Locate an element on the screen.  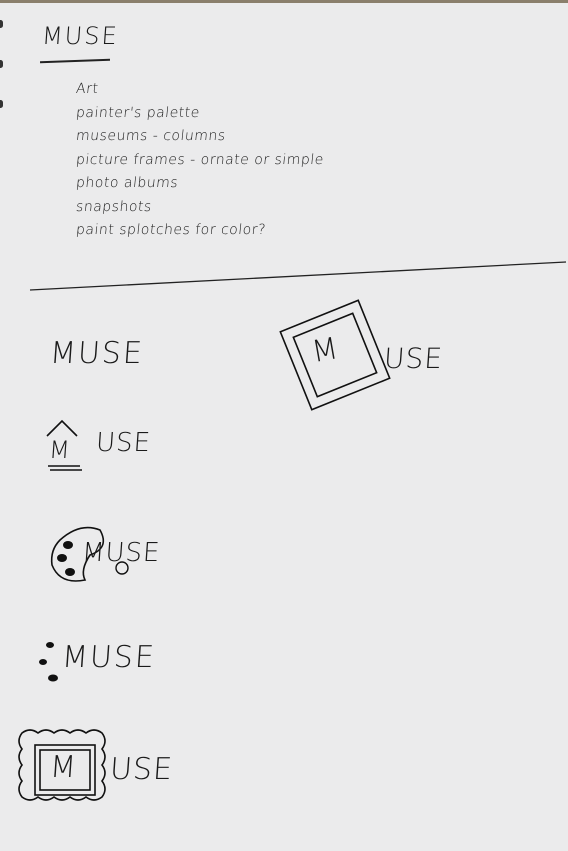
logo-palette-text: MUSE is located at coordinates (121, 553).